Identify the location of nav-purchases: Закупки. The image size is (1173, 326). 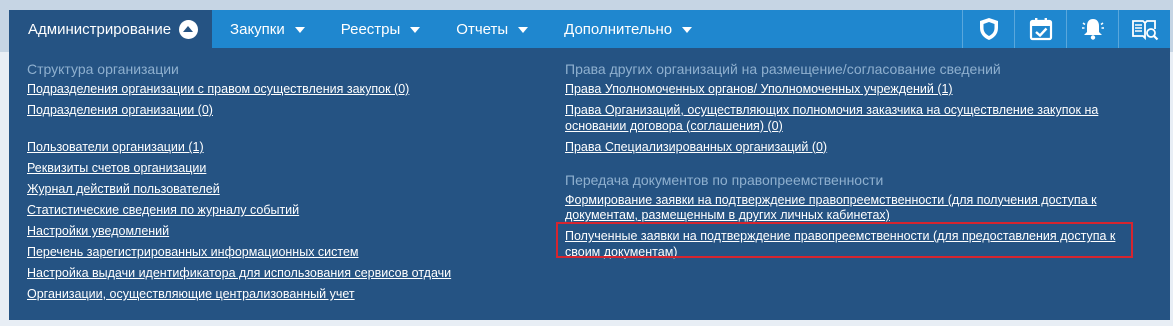
(267, 29).